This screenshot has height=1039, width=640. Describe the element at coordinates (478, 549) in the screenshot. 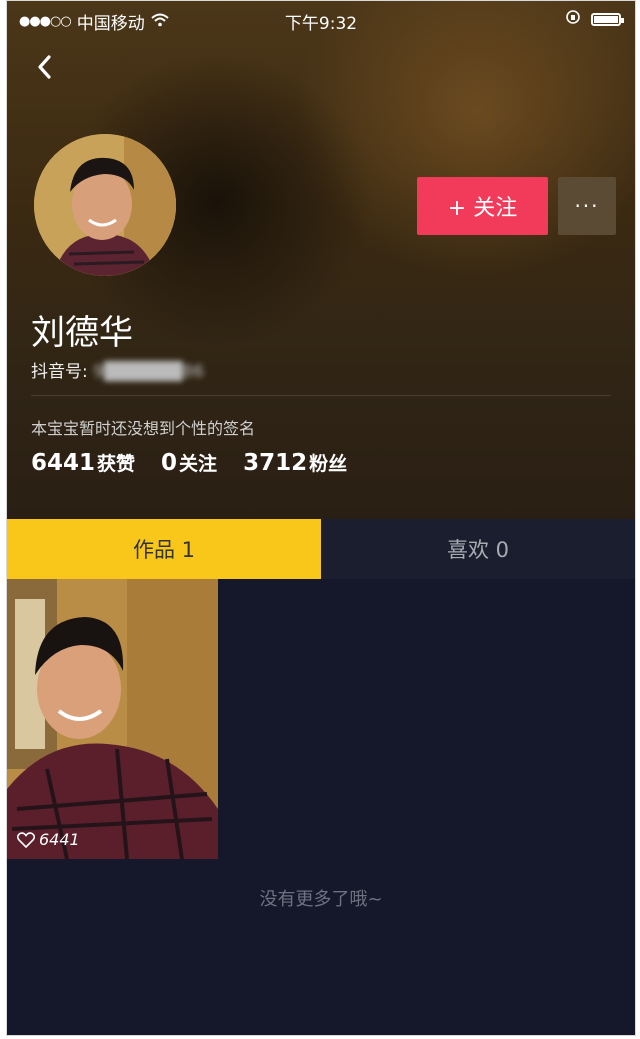

I see `tab-likes: 喜欢 0` at that location.